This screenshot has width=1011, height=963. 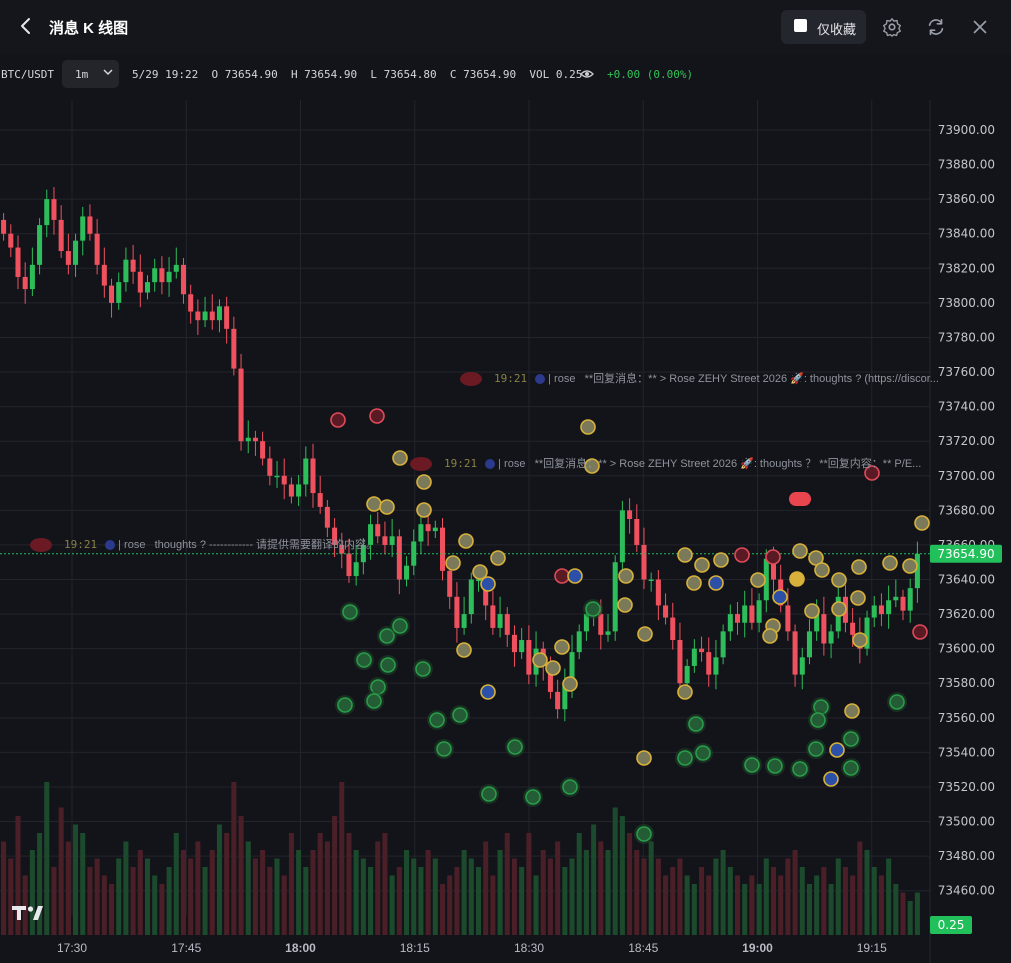 I want to click on chevron-down-icon, so click(x=108, y=72).